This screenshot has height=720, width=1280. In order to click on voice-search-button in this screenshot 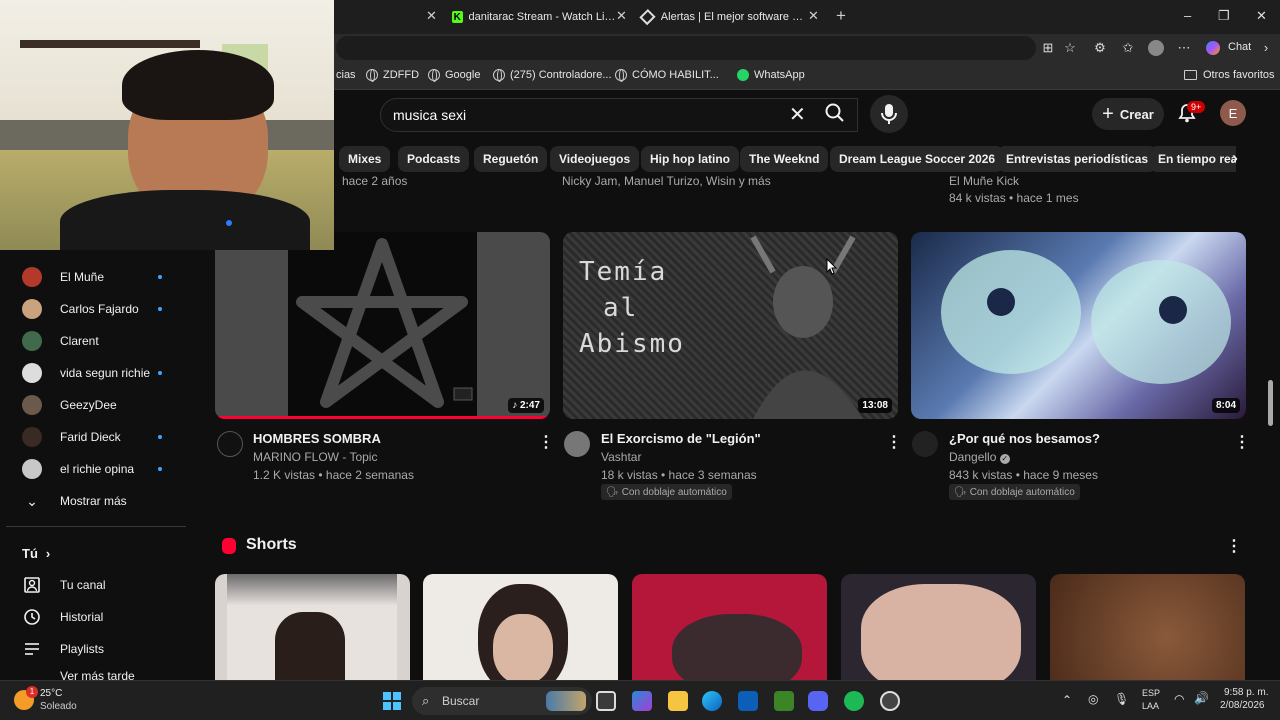, I will do `click(889, 114)`.